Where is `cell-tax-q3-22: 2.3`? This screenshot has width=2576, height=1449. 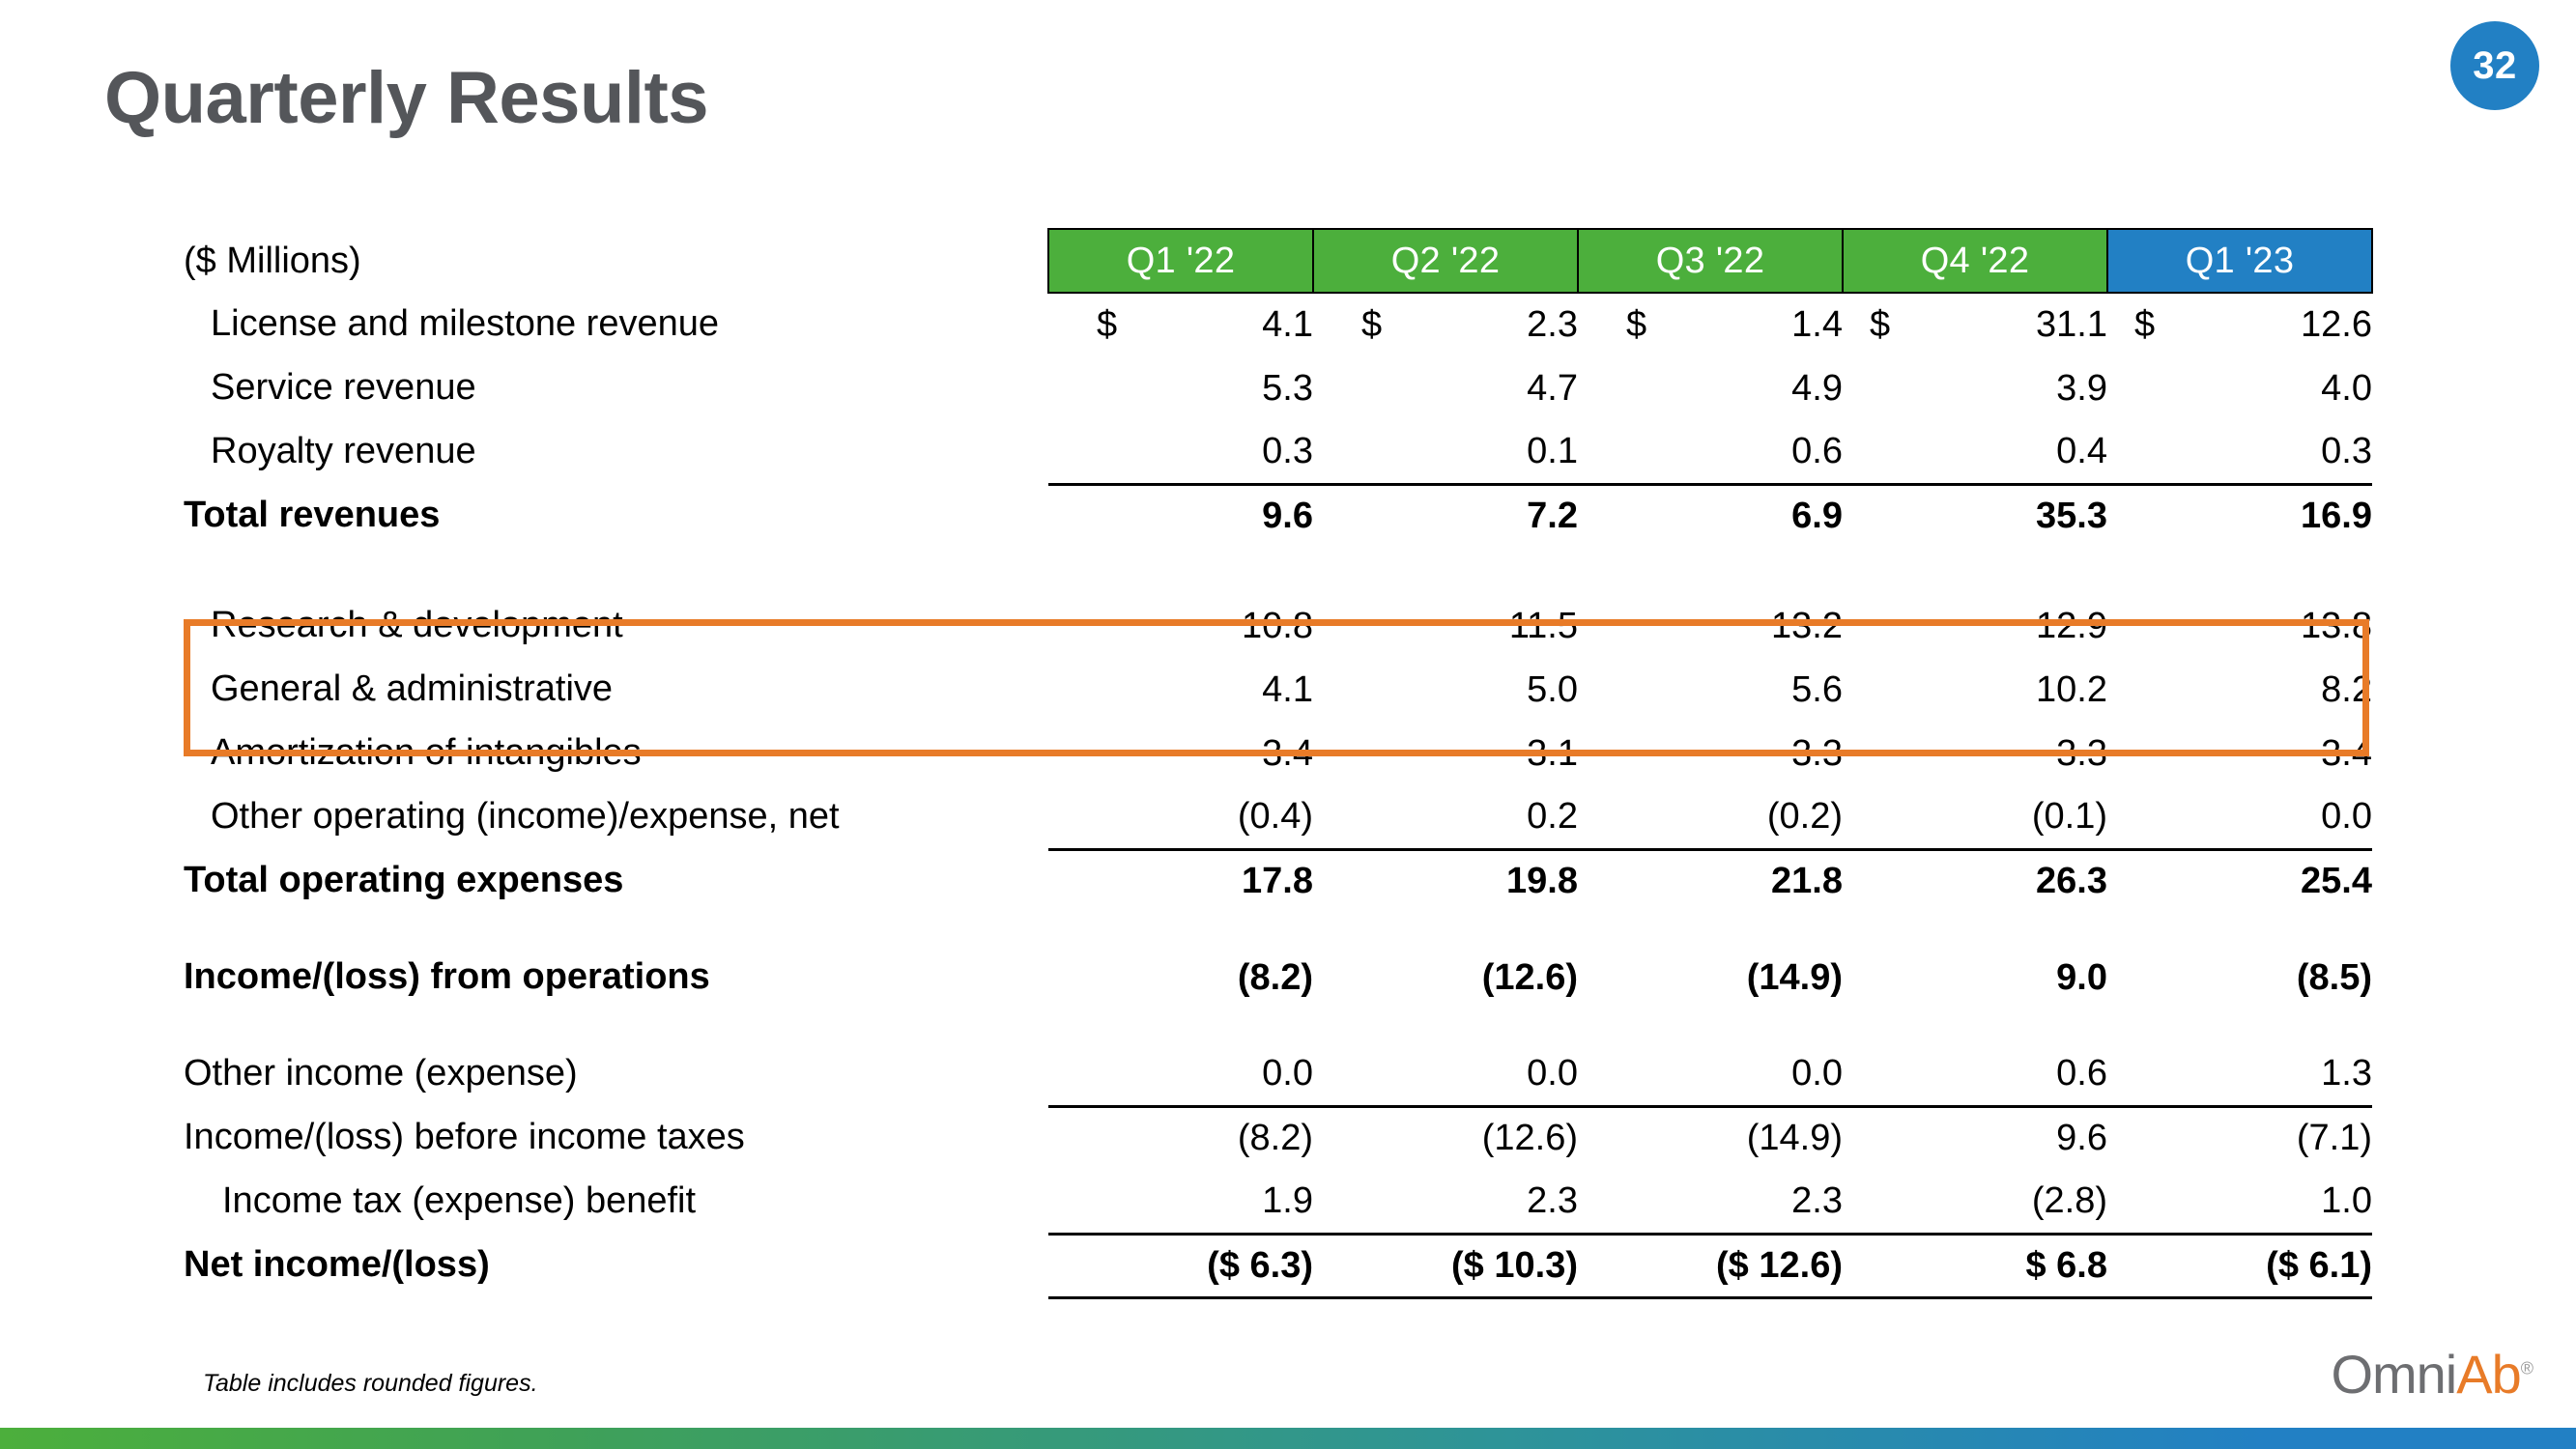 cell-tax-q3-22: 2.3 is located at coordinates (1817, 1200).